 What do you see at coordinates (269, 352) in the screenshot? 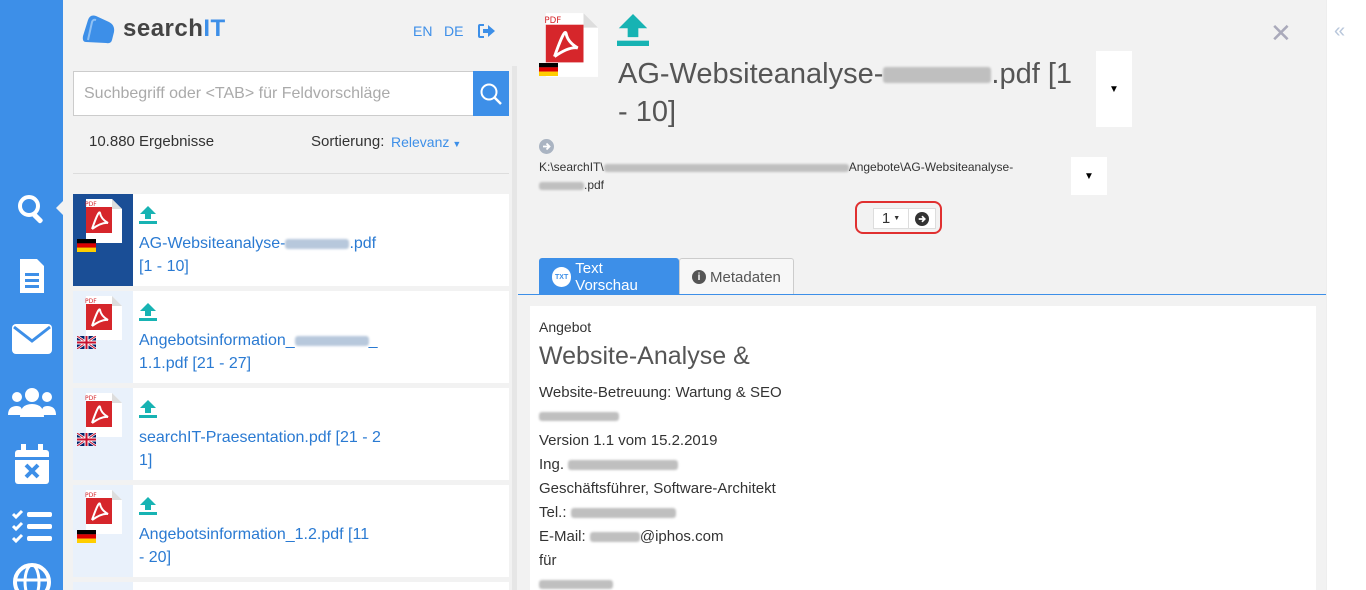
I see `result-title: Angebotsinformation_ _ 1.1.pdf [21 - 27]` at bounding box center [269, 352].